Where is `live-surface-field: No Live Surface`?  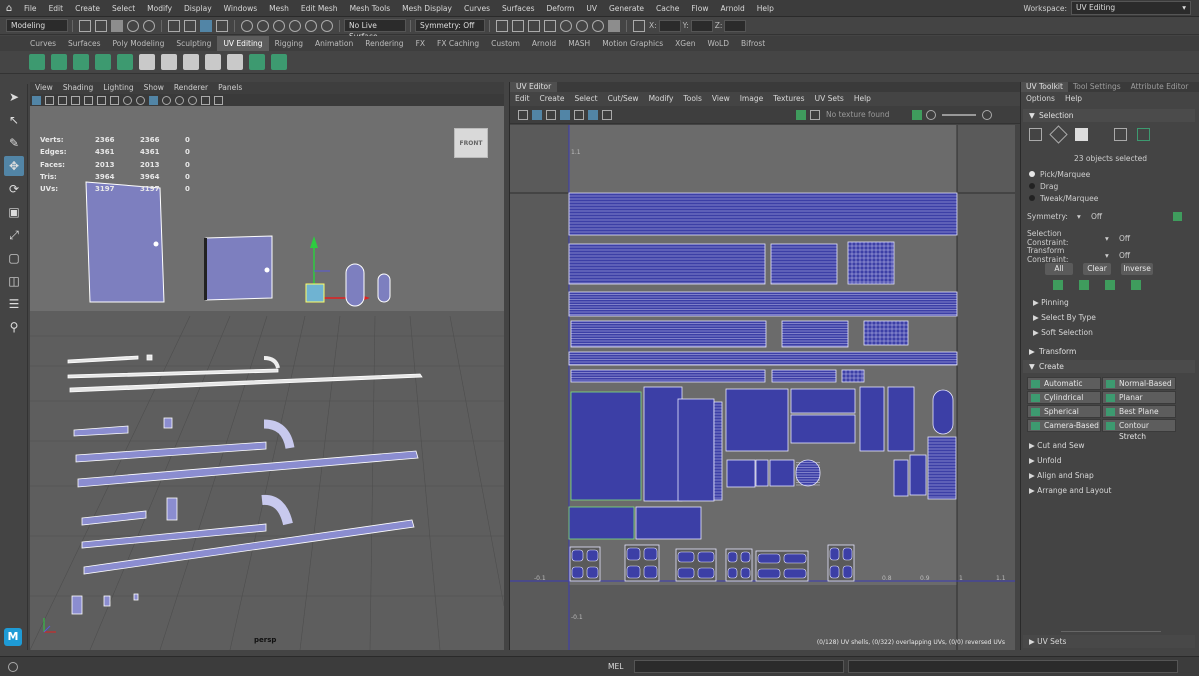 live-surface-field: No Live Surface is located at coordinates (375, 30).